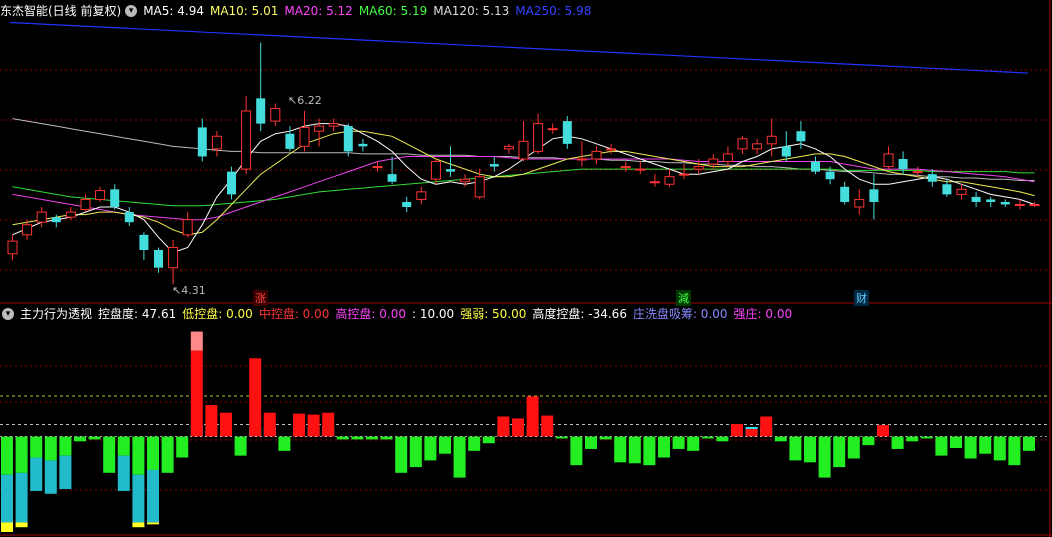 The image size is (1052, 537). I want to click on indicator-legend-item-6: 高度控盘: -34.66, so click(579, 314).